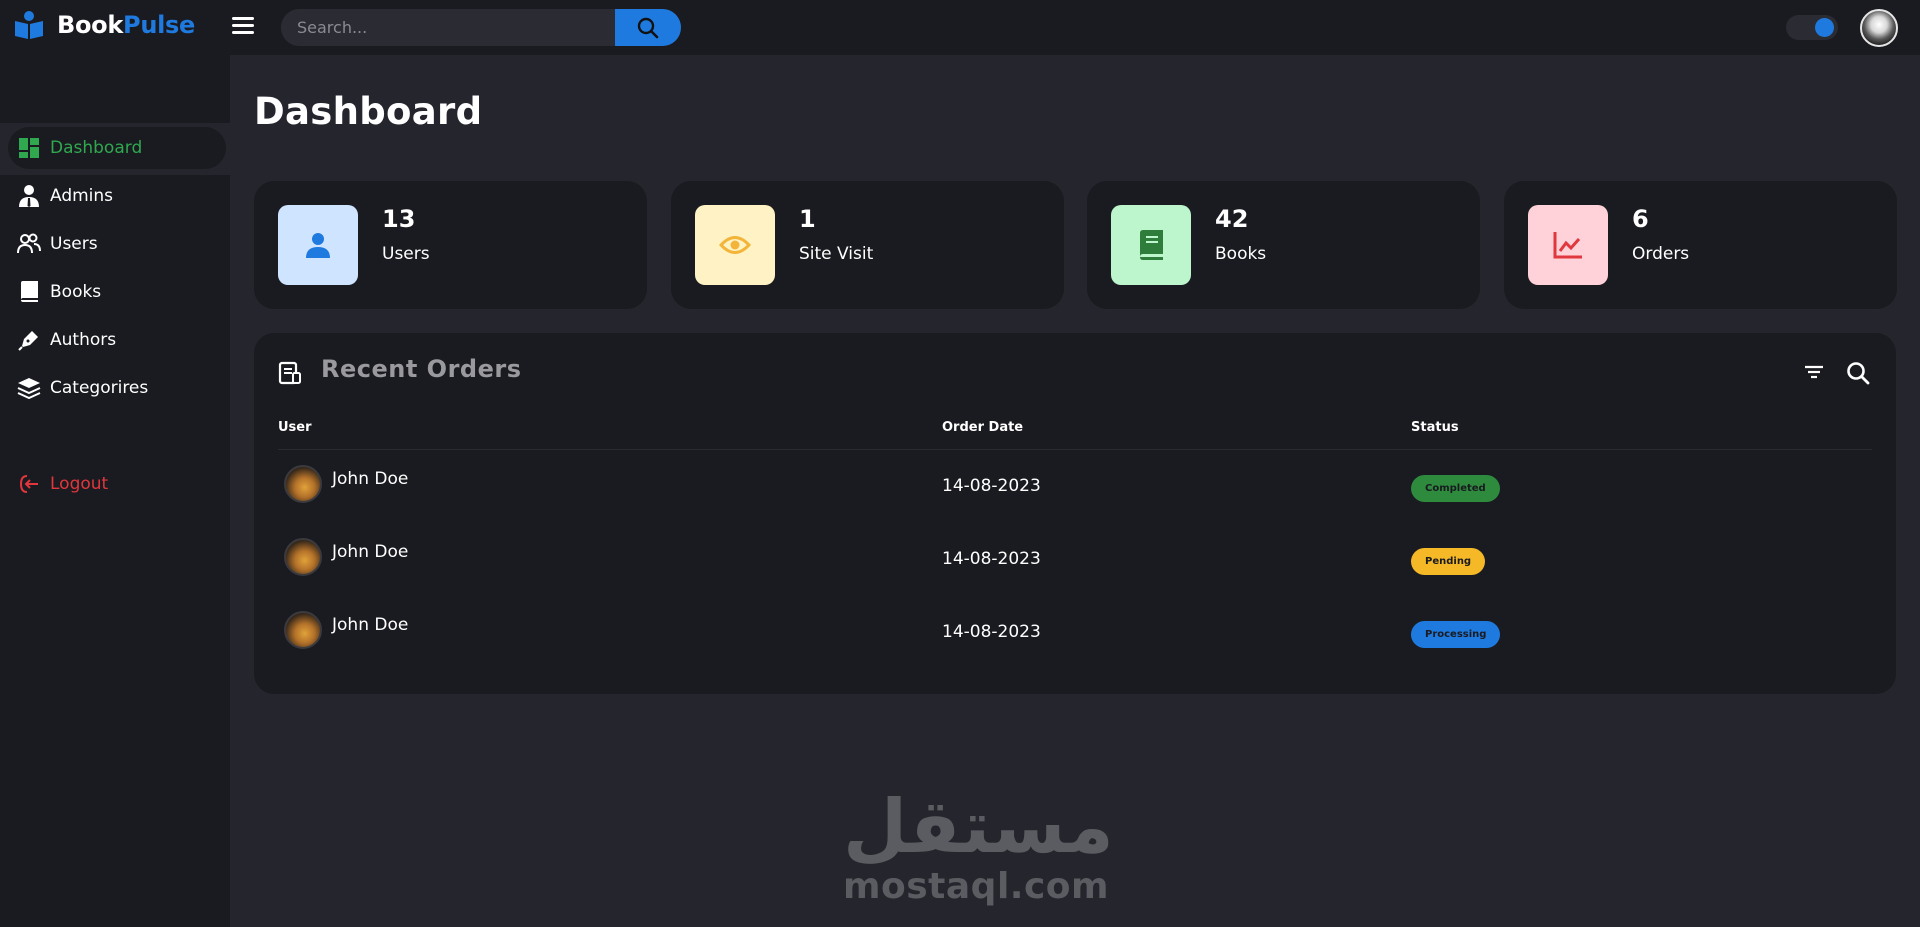 The height and width of the screenshot is (927, 1920). I want to click on eye-icon, so click(735, 245).